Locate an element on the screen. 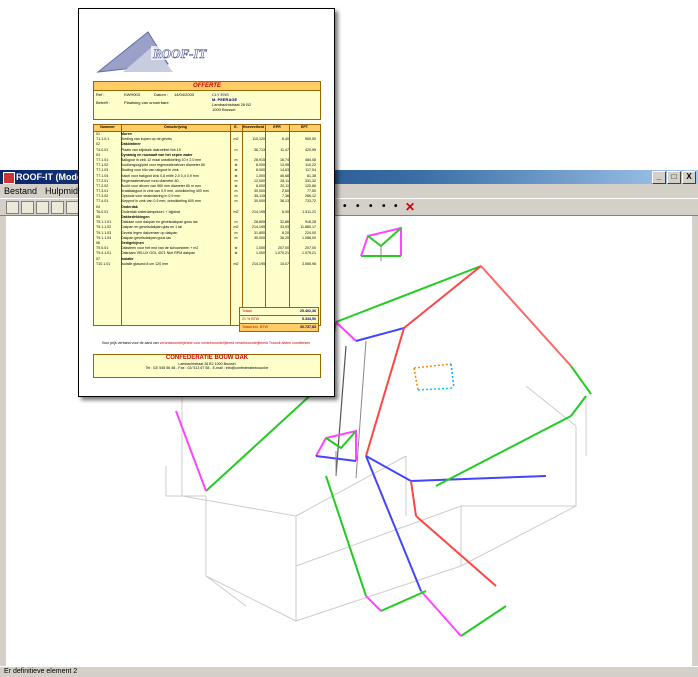  ref-value: KWH003 is located at coordinates (132, 94).